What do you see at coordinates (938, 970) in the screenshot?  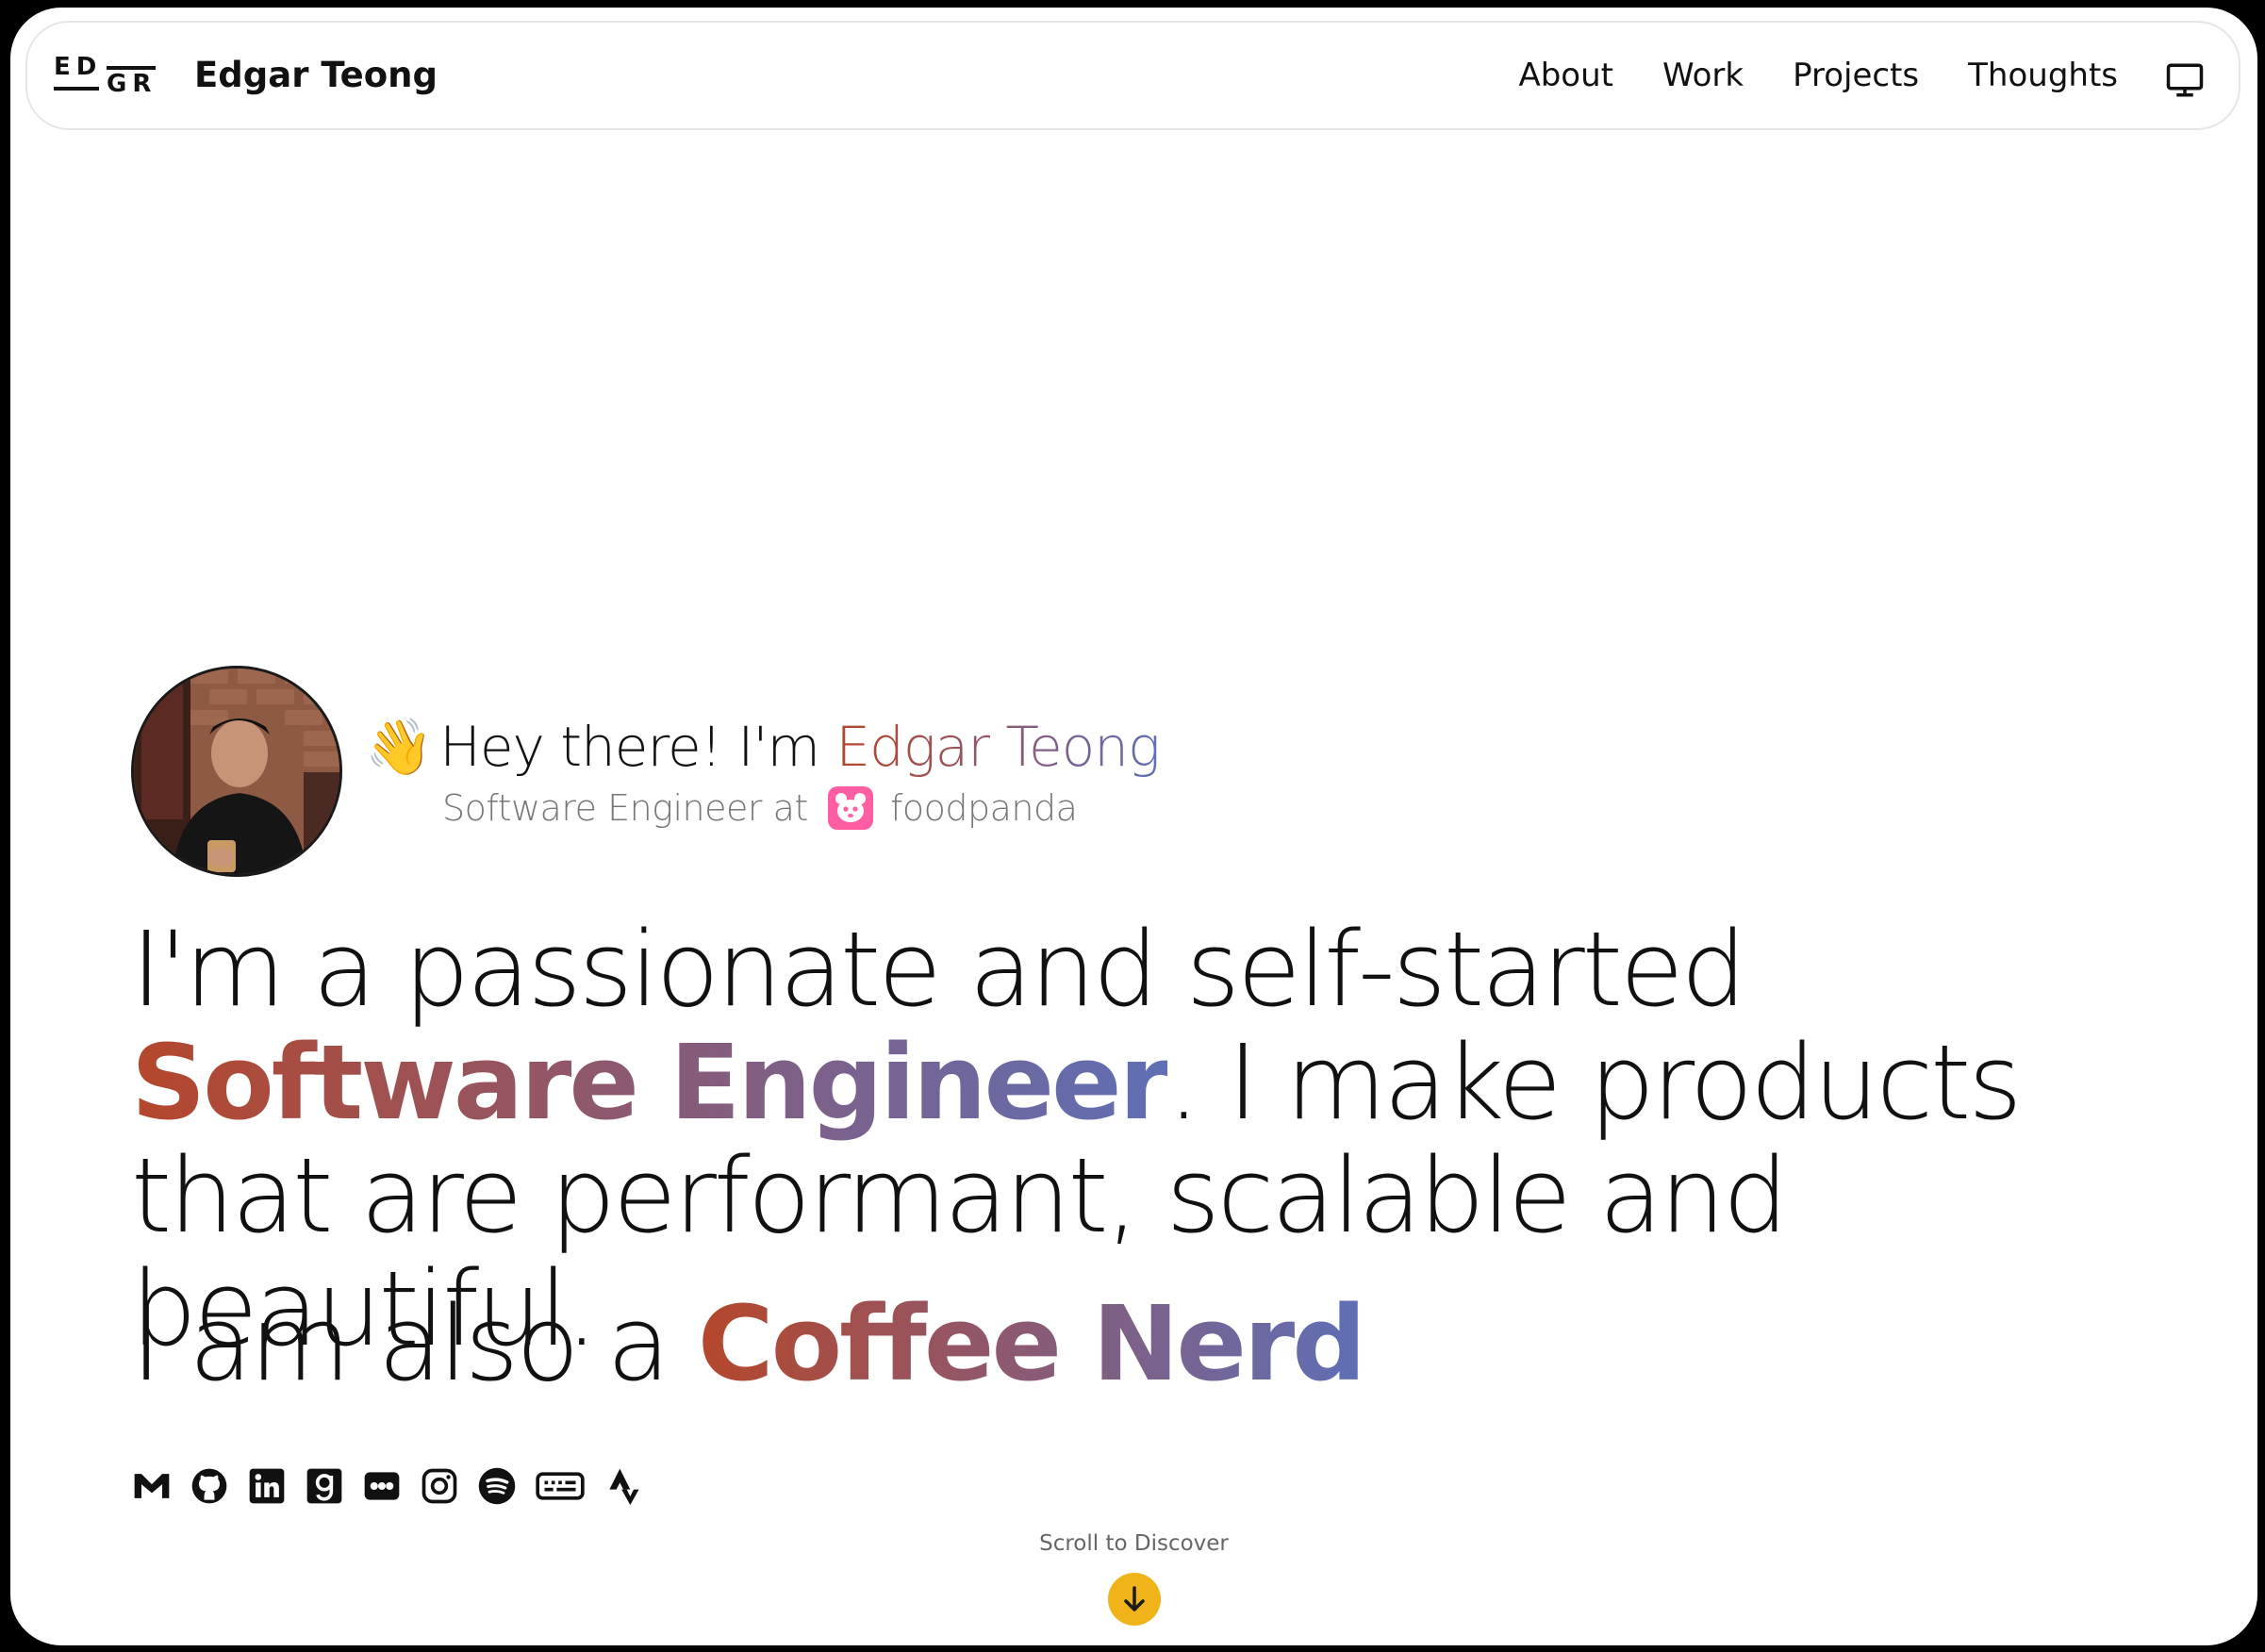 I see `statement-part1: I'm a passionate and self-started` at bounding box center [938, 970].